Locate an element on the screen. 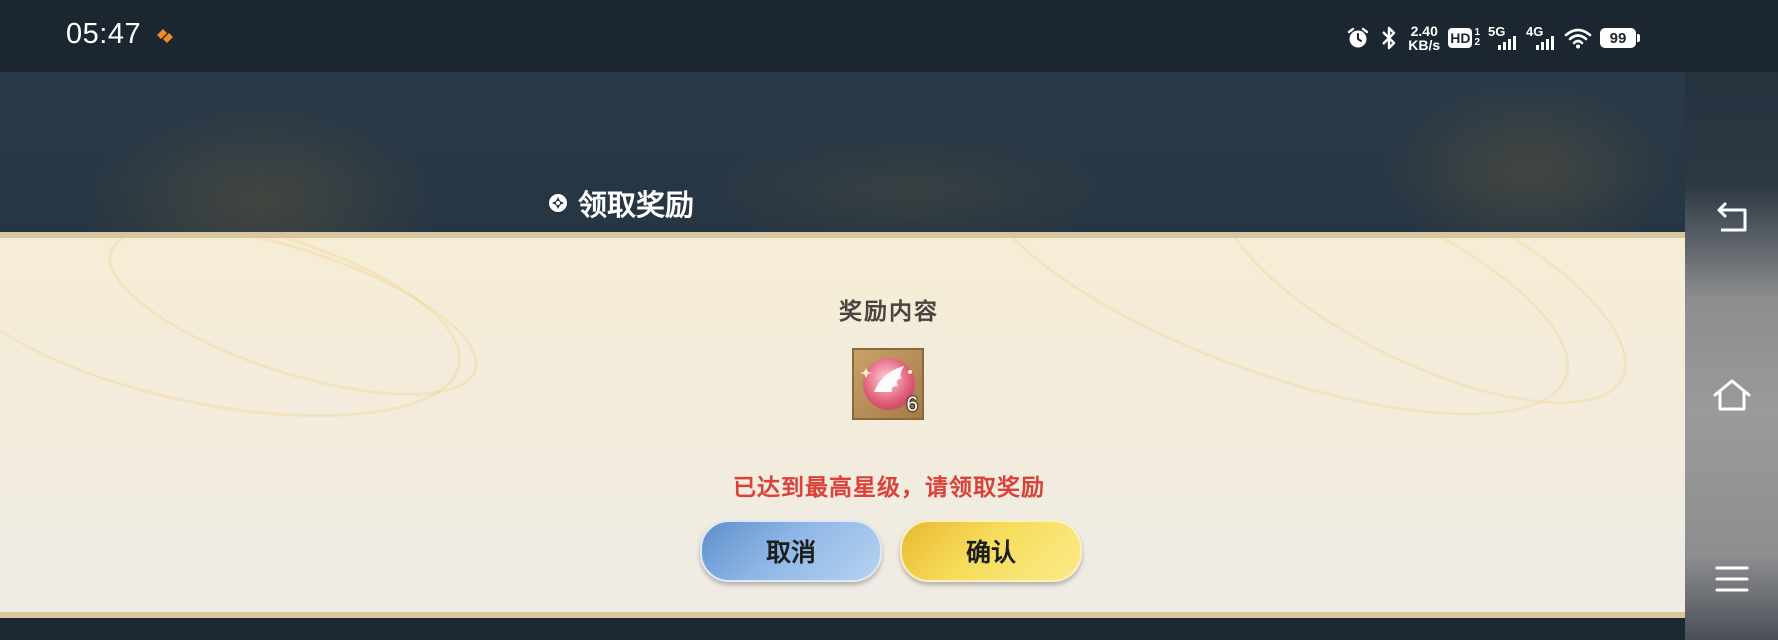  battery-level: 99 is located at coordinates (1618, 38).